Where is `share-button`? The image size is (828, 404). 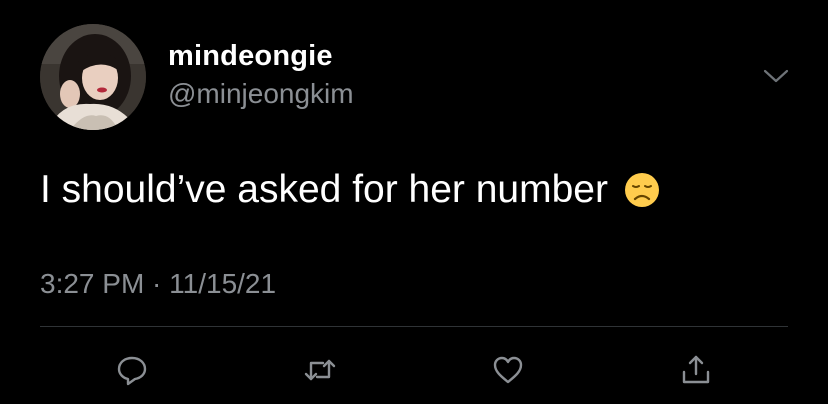
share-button is located at coordinates (696, 370).